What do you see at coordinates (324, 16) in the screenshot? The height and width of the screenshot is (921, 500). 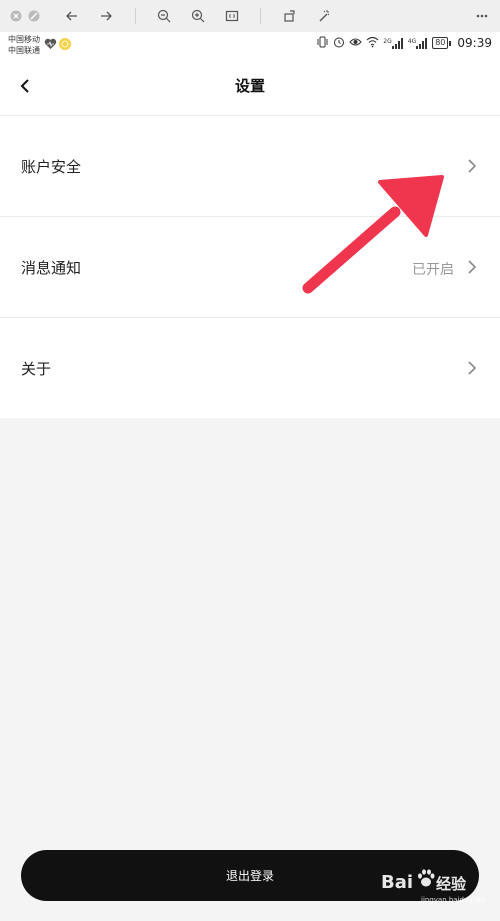 I see `magic-wand-icon` at bounding box center [324, 16].